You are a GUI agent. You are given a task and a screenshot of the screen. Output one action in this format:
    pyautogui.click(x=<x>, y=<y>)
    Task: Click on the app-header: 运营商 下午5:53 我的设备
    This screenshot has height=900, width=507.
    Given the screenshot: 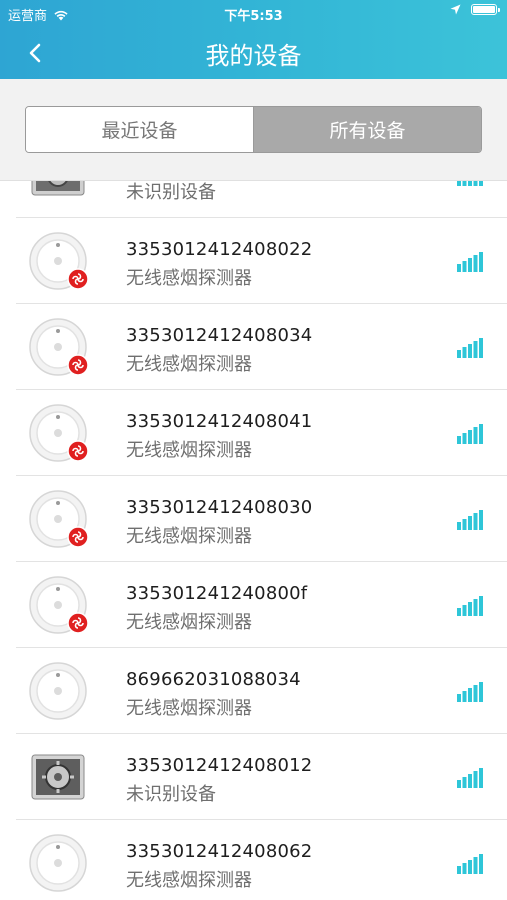 What is the action you would take?
    pyautogui.click(x=253, y=39)
    